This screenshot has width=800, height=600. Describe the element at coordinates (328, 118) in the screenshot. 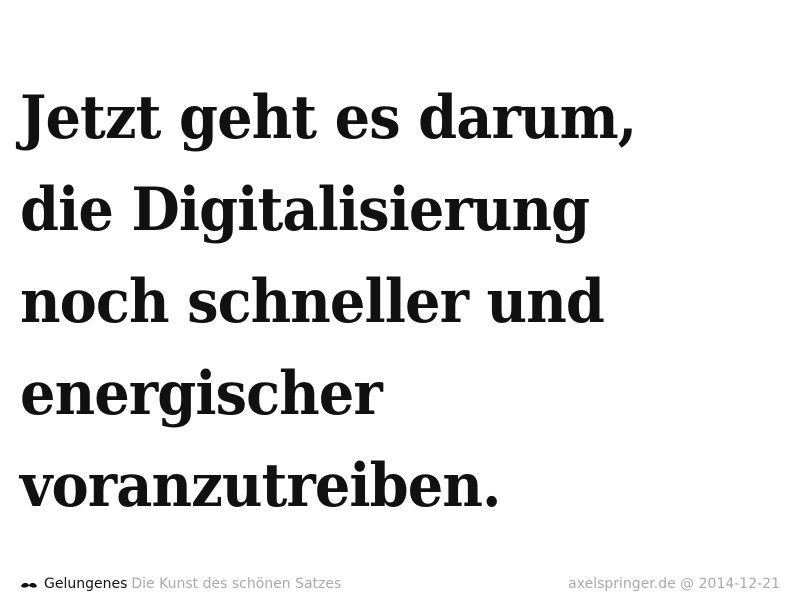

I see `quote-line: Jetzt geht es darum,` at that location.